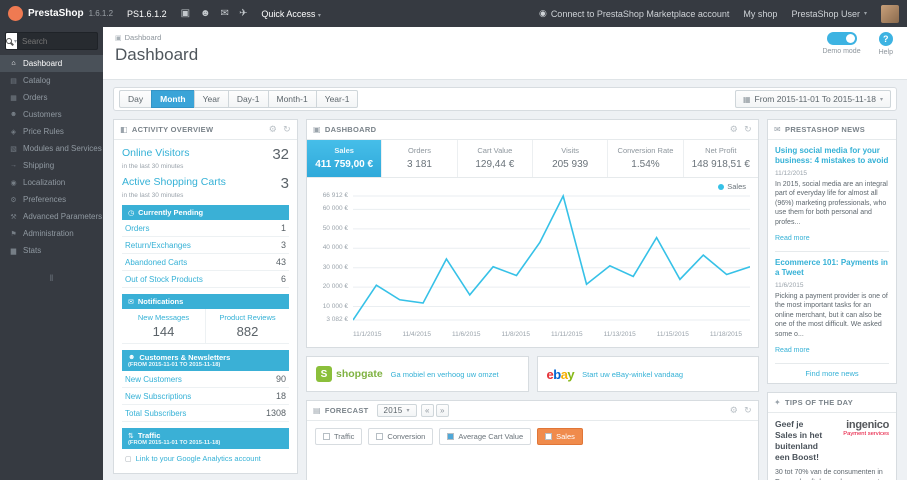 This screenshot has height=480, width=907. Describe the element at coordinates (420, 158) in the screenshot. I see `kpi-orders-tab: Orders 3 181` at that location.